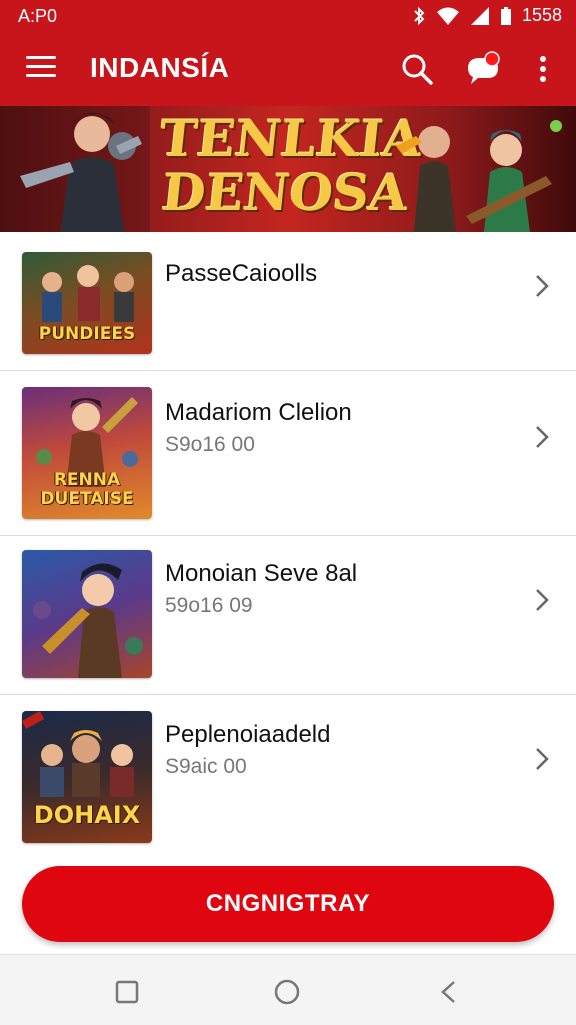  What do you see at coordinates (209, 605) in the screenshot?
I see `item-subtitle: 59o16 09` at bounding box center [209, 605].